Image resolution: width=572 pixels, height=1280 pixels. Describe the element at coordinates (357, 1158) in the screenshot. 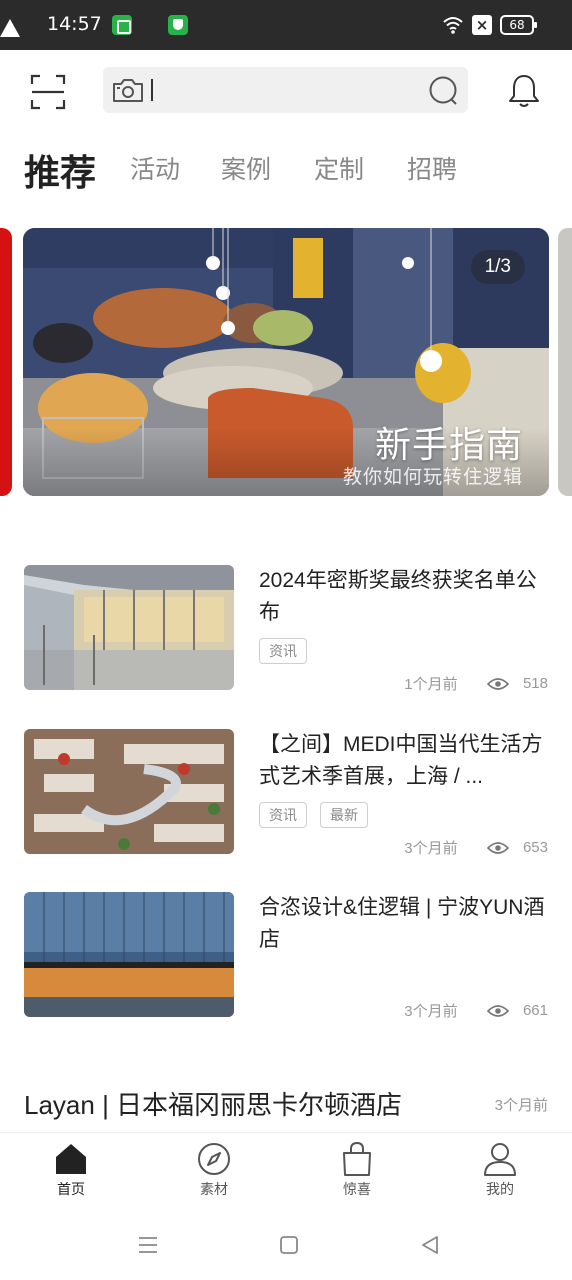

I see `shopping-bag-icon` at that location.